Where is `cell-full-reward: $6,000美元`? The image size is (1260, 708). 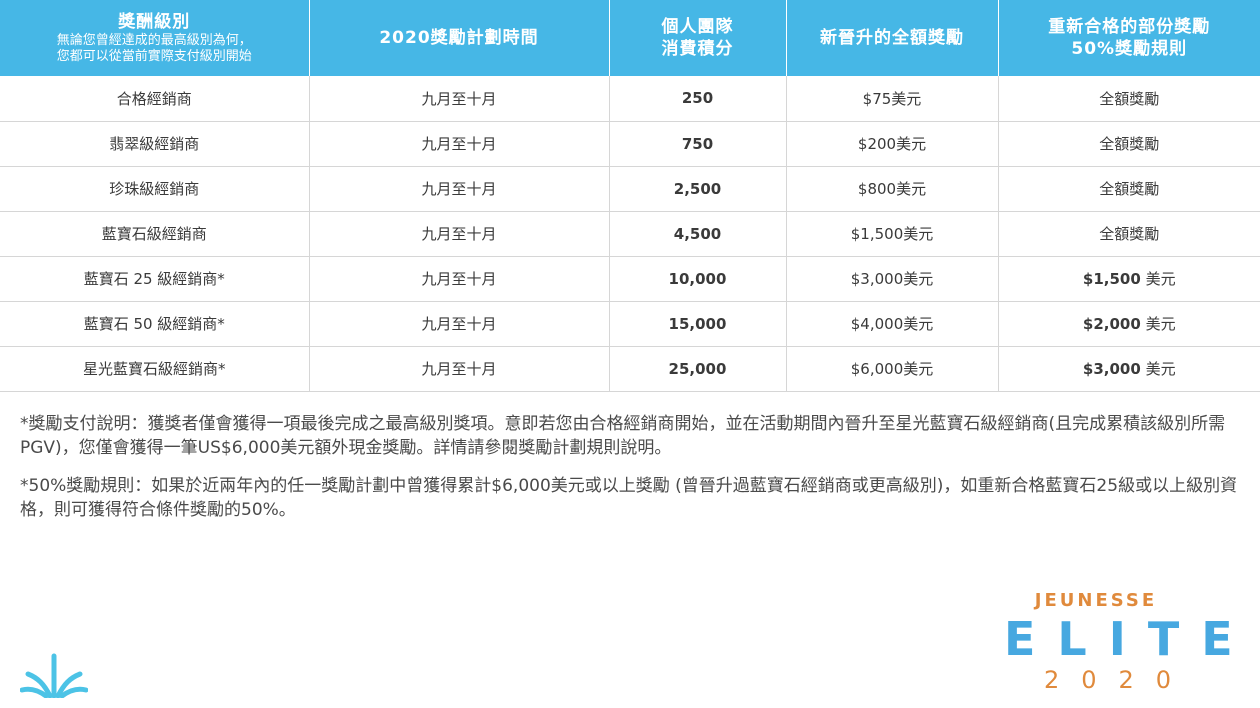 cell-full-reward: $6,000美元 is located at coordinates (892, 369).